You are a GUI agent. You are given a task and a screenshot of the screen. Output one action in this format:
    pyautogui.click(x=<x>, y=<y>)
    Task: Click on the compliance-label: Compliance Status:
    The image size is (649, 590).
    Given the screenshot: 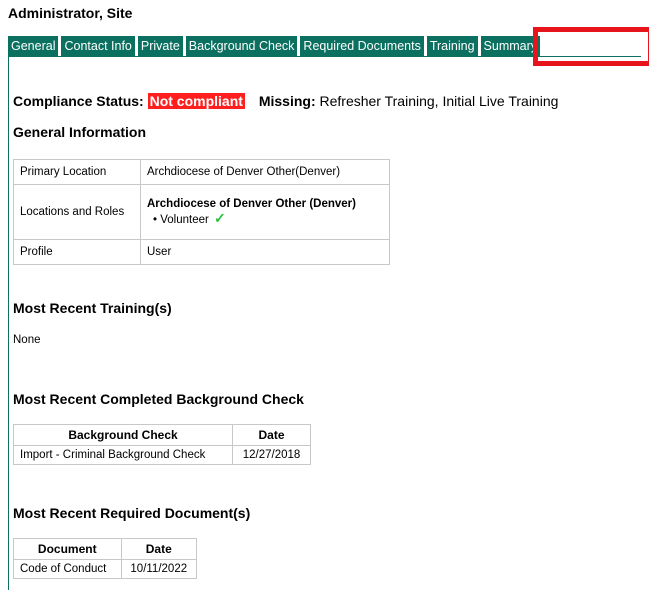 What is the action you would take?
    pyautogui.click(x=78, y=101)
    